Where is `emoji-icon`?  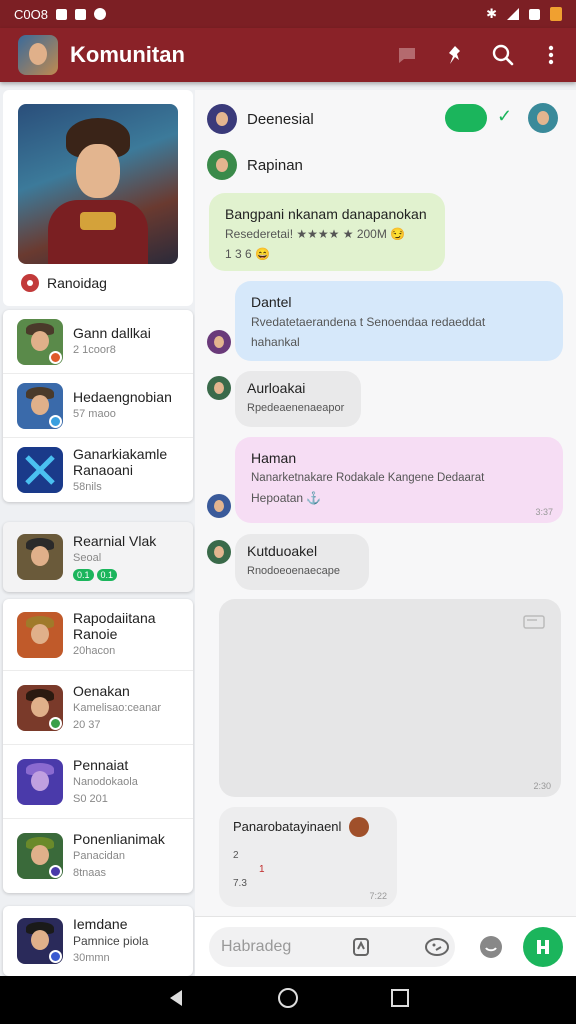
emoji-icon is located at coordinates (491, 947).